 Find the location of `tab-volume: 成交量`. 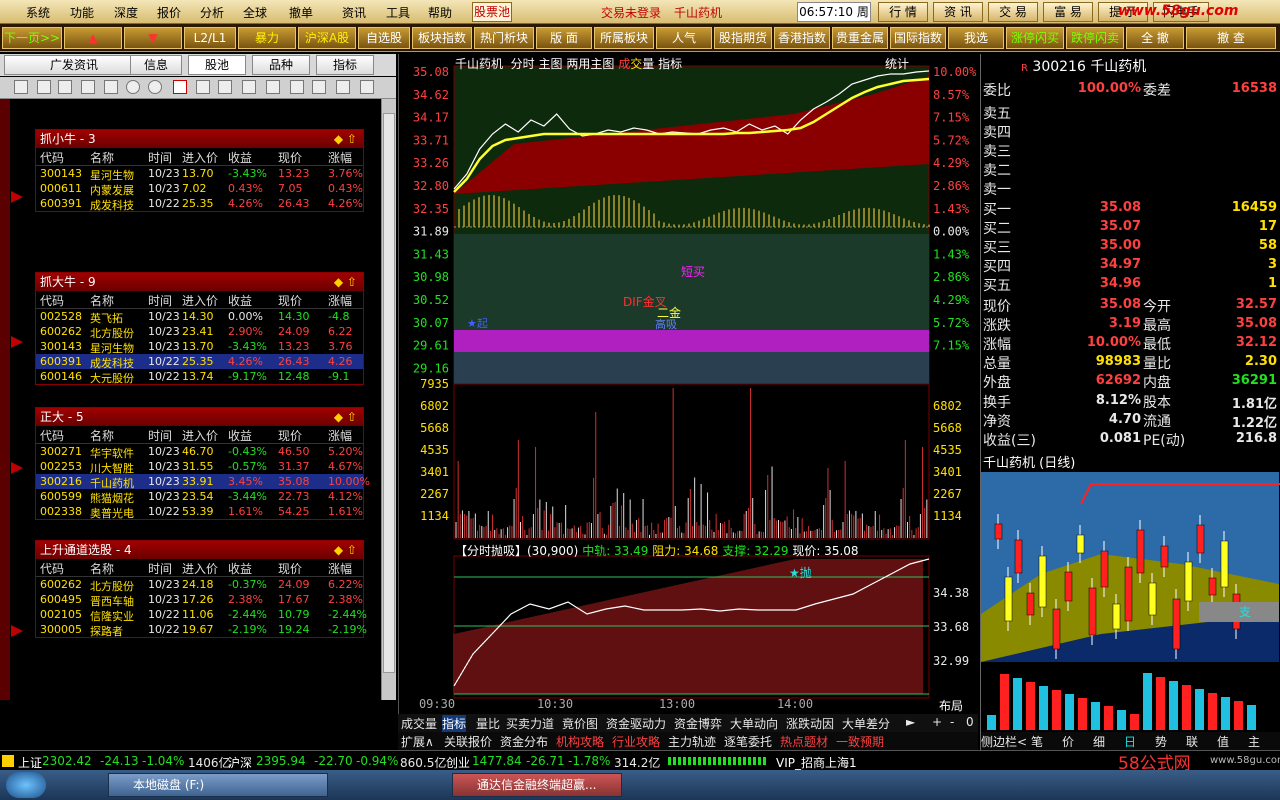

tab-volume: 成交量 is located at coordinates (419, 723).